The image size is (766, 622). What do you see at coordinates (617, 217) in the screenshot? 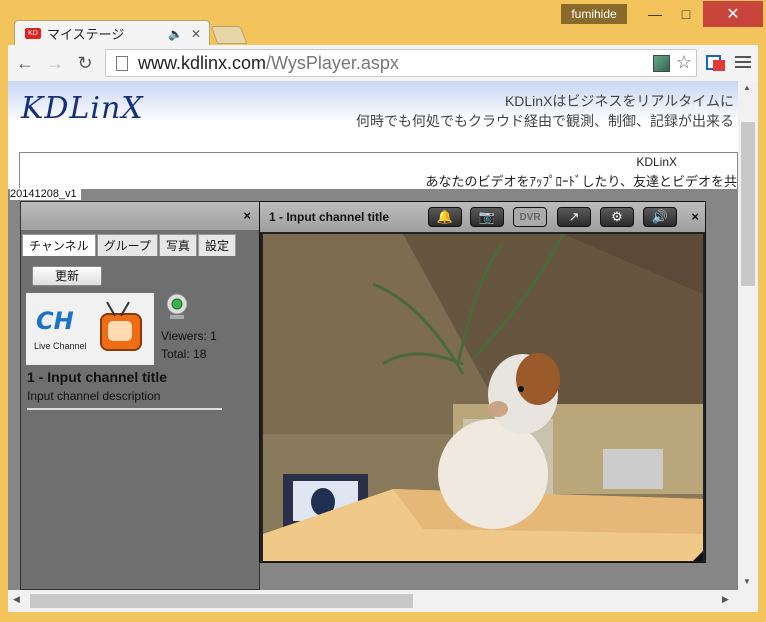
I see `gear-icon: ⚙` at bounding box center [617, 217].